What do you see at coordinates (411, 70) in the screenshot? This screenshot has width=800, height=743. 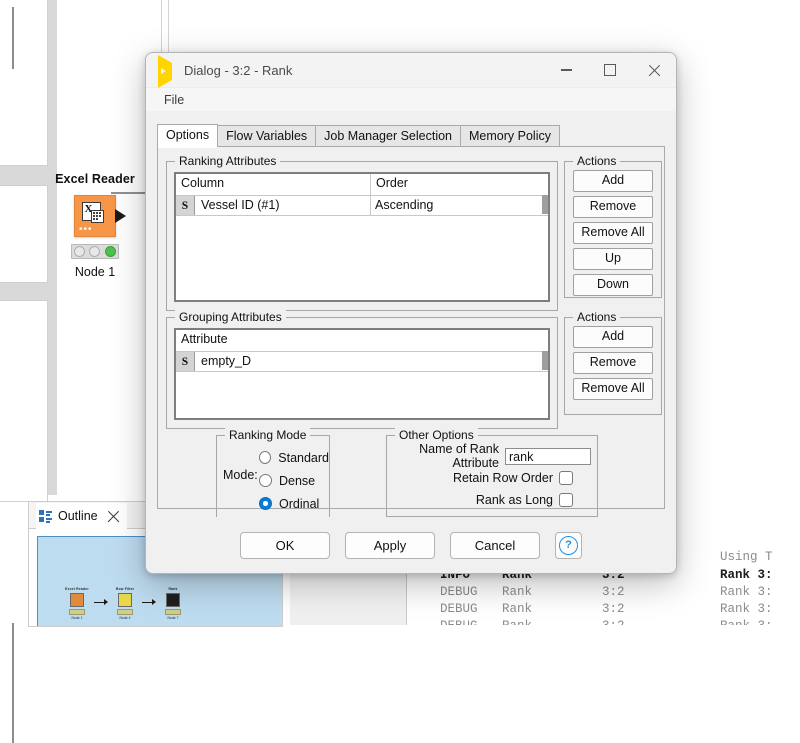 I see `dialog-titlebar: Dialog - 3:2 - Rank` at bounding box center [411, 70].